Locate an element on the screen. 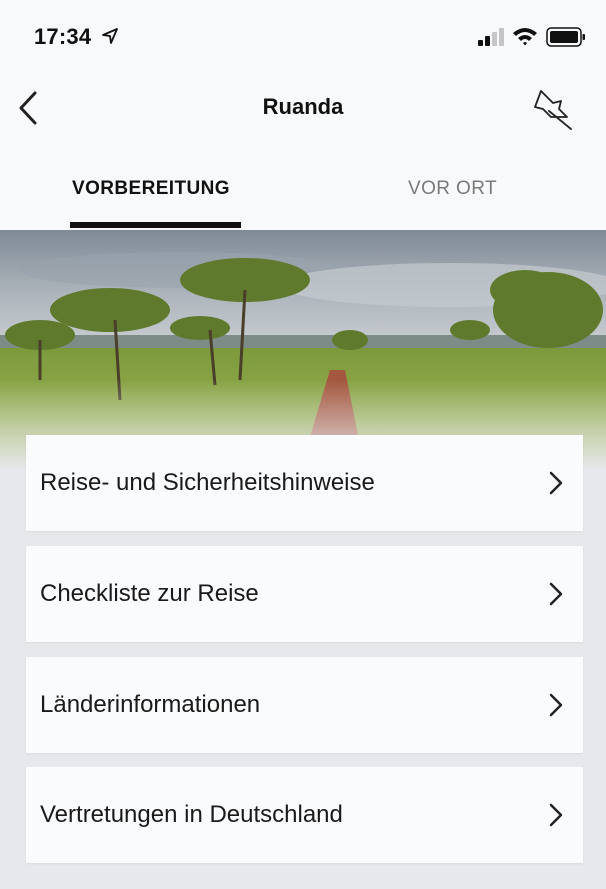 The width and height of the screenshot is (606, 889). menu-item-checkliste: Checkliste zur Reise is located at coordinates (304, 594).